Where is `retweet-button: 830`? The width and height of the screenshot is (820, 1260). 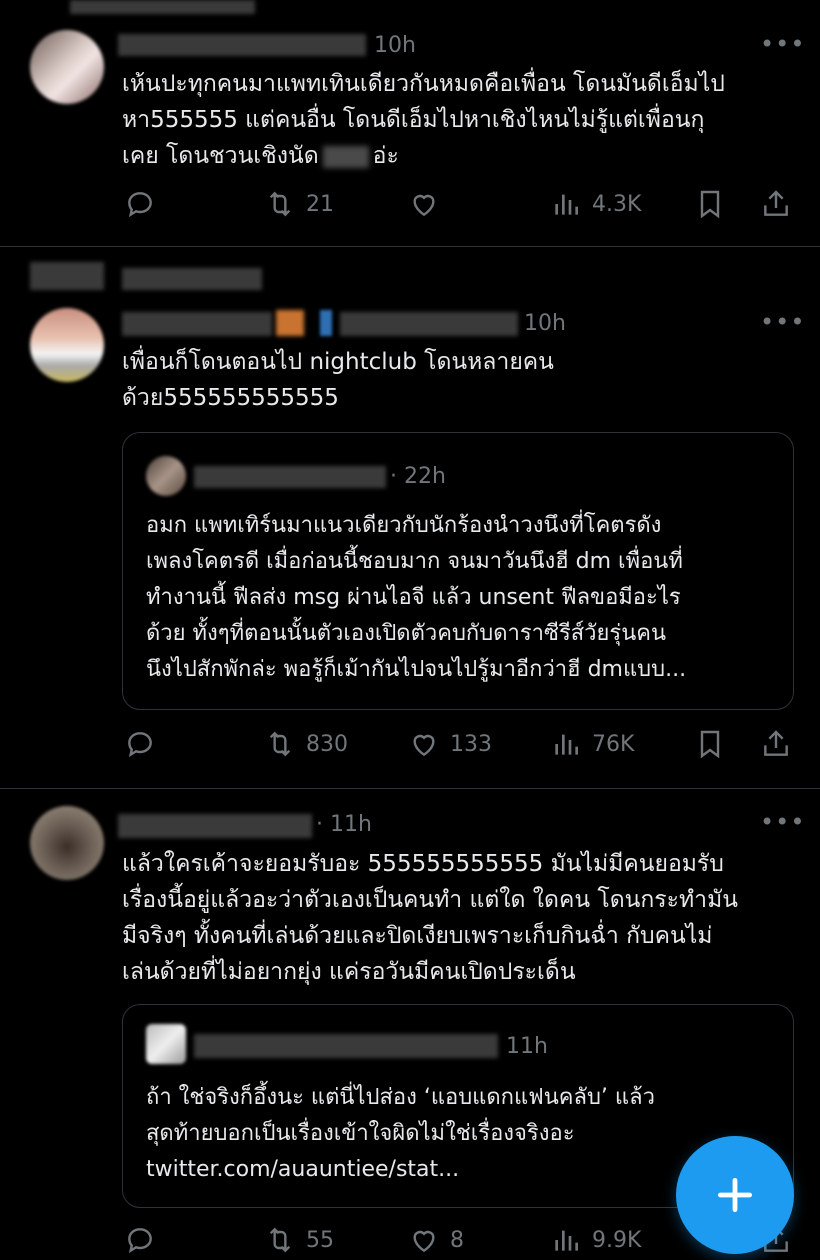
retweet-button: 830 is located at coordinates (306, 744).